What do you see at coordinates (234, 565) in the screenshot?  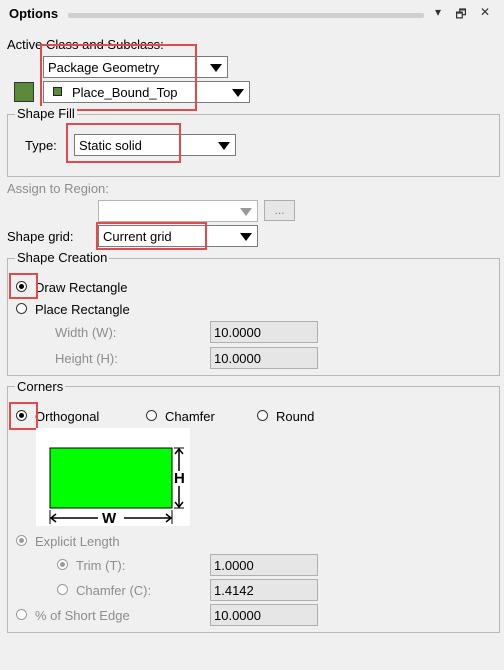 I see `trim-value: 1.0000` at bounding box center [234, 565].